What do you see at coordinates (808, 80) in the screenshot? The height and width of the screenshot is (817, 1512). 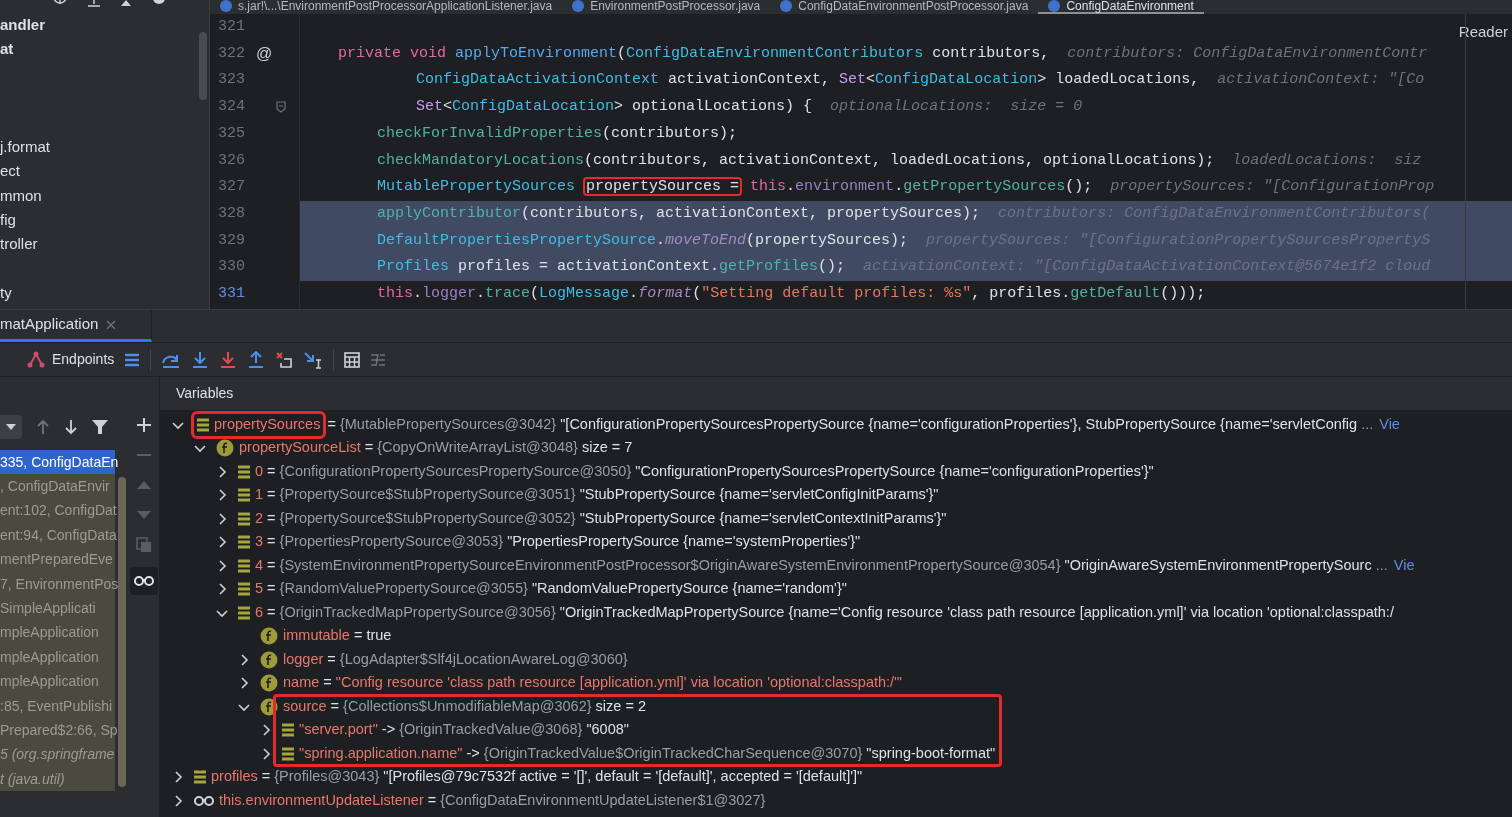 I see `code-line: ConfigDataActivationContext activationContext, Set<ConfigDataLocation> loadedLocations,` at bounding box center [808, 80].